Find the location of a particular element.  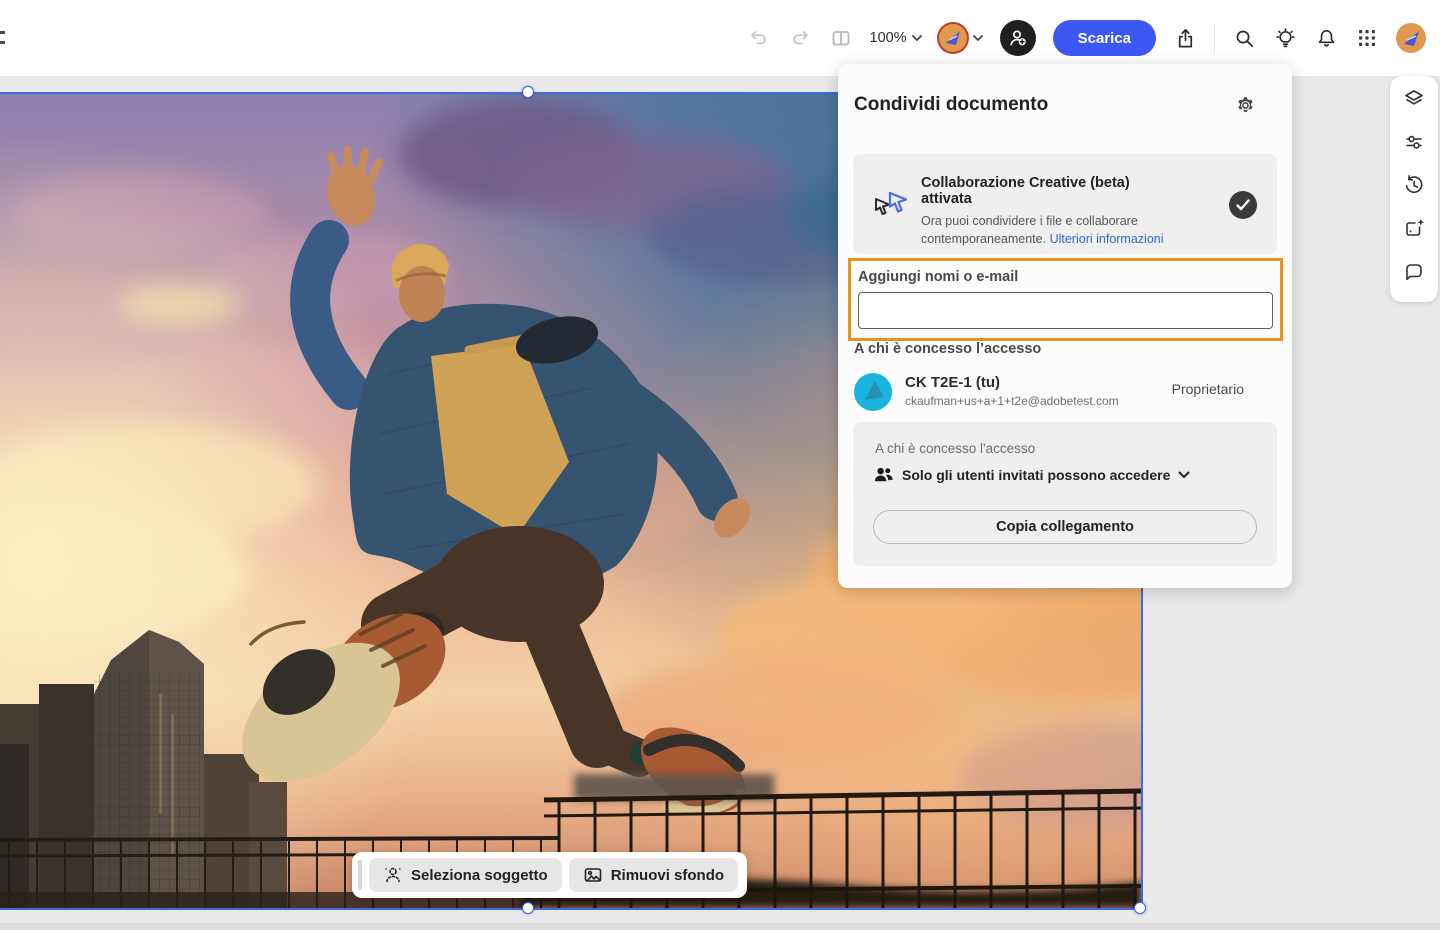

remove-background-icon is located at coordinates (592, 875).